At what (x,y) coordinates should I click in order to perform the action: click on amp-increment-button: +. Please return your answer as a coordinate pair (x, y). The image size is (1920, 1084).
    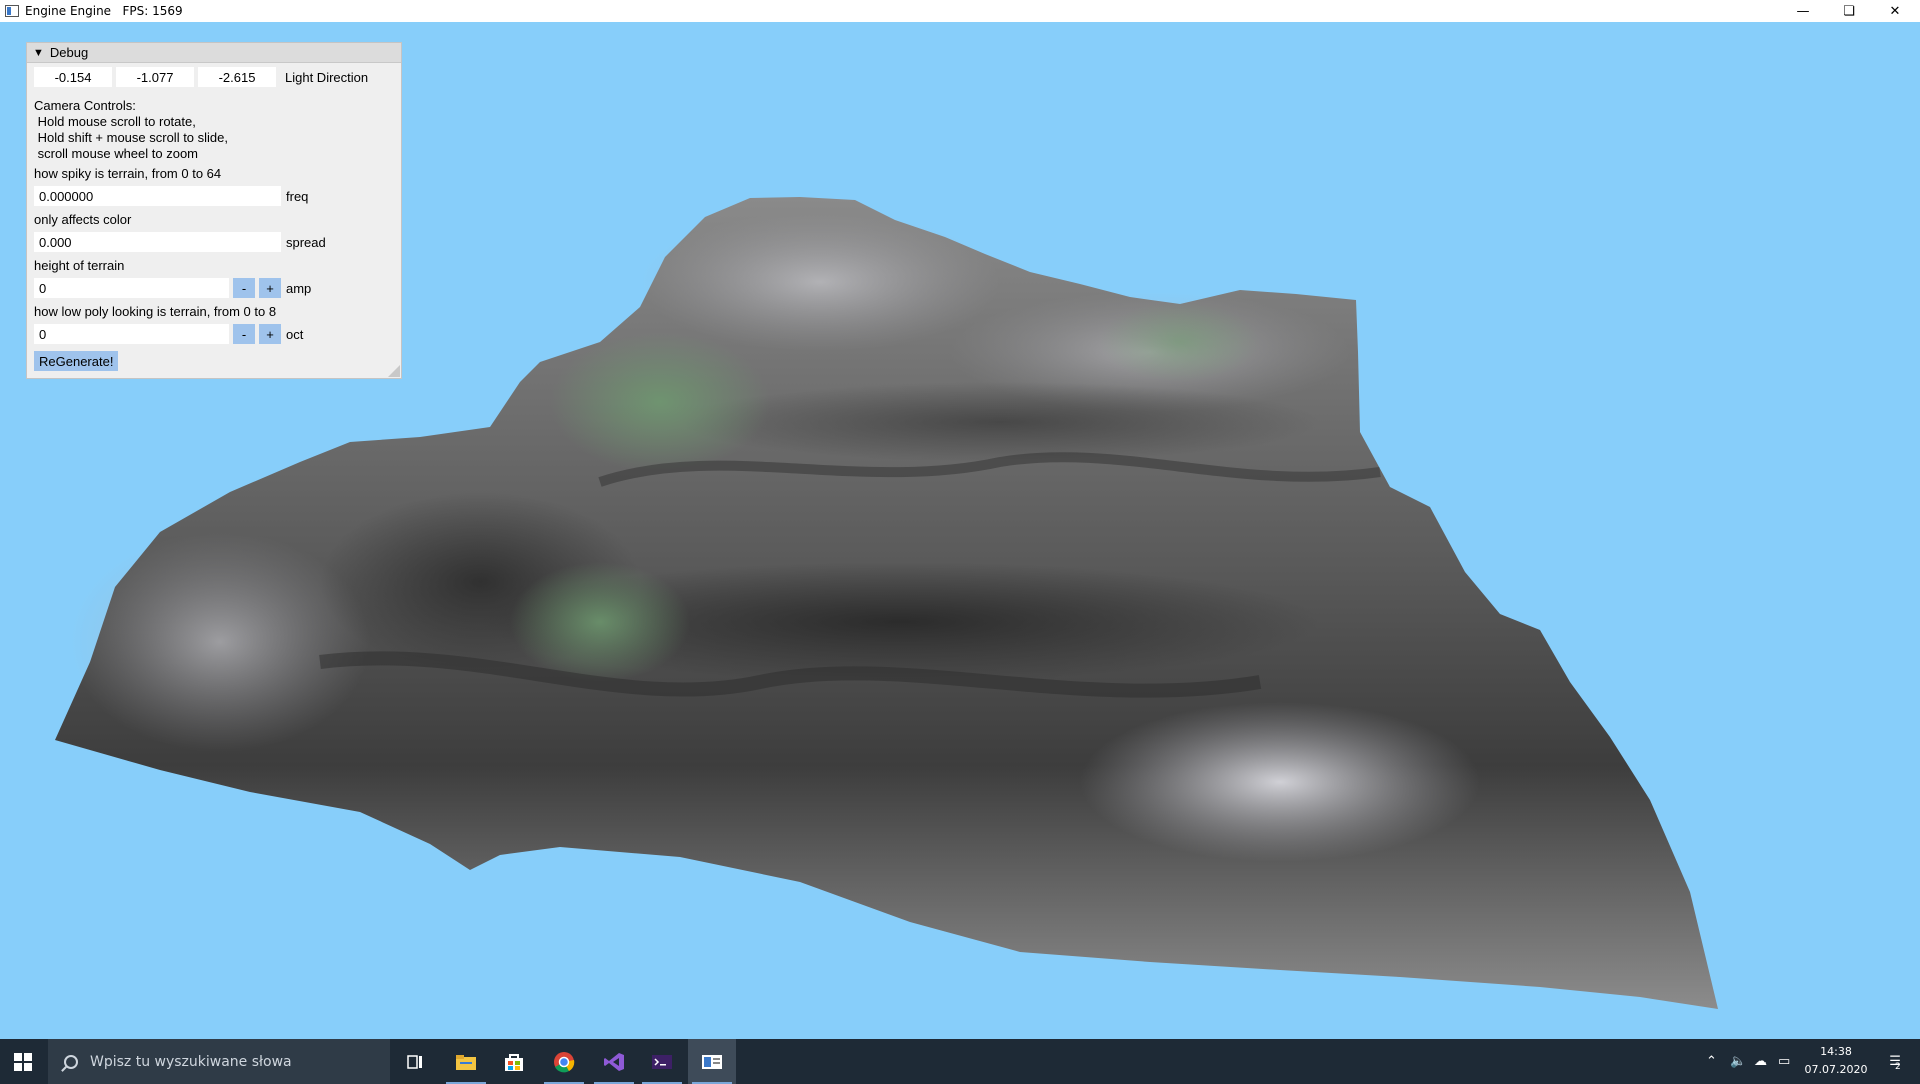
    Looking at the image, I should click on (270, 288).